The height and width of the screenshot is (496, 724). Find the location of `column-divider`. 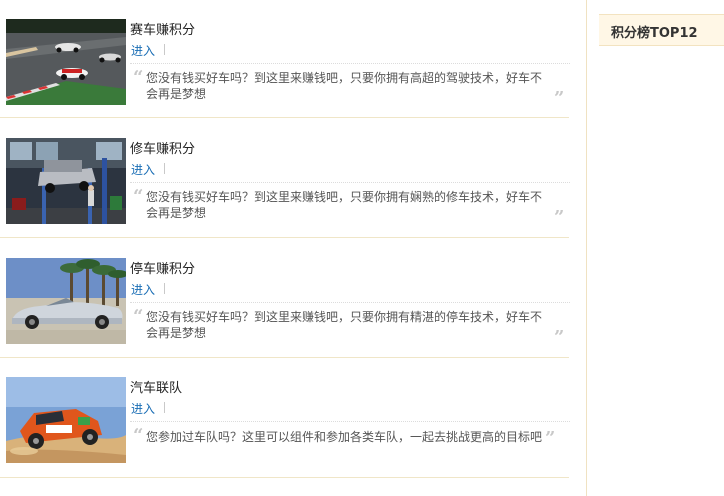

column-divider is located at coordinates (586, 248).